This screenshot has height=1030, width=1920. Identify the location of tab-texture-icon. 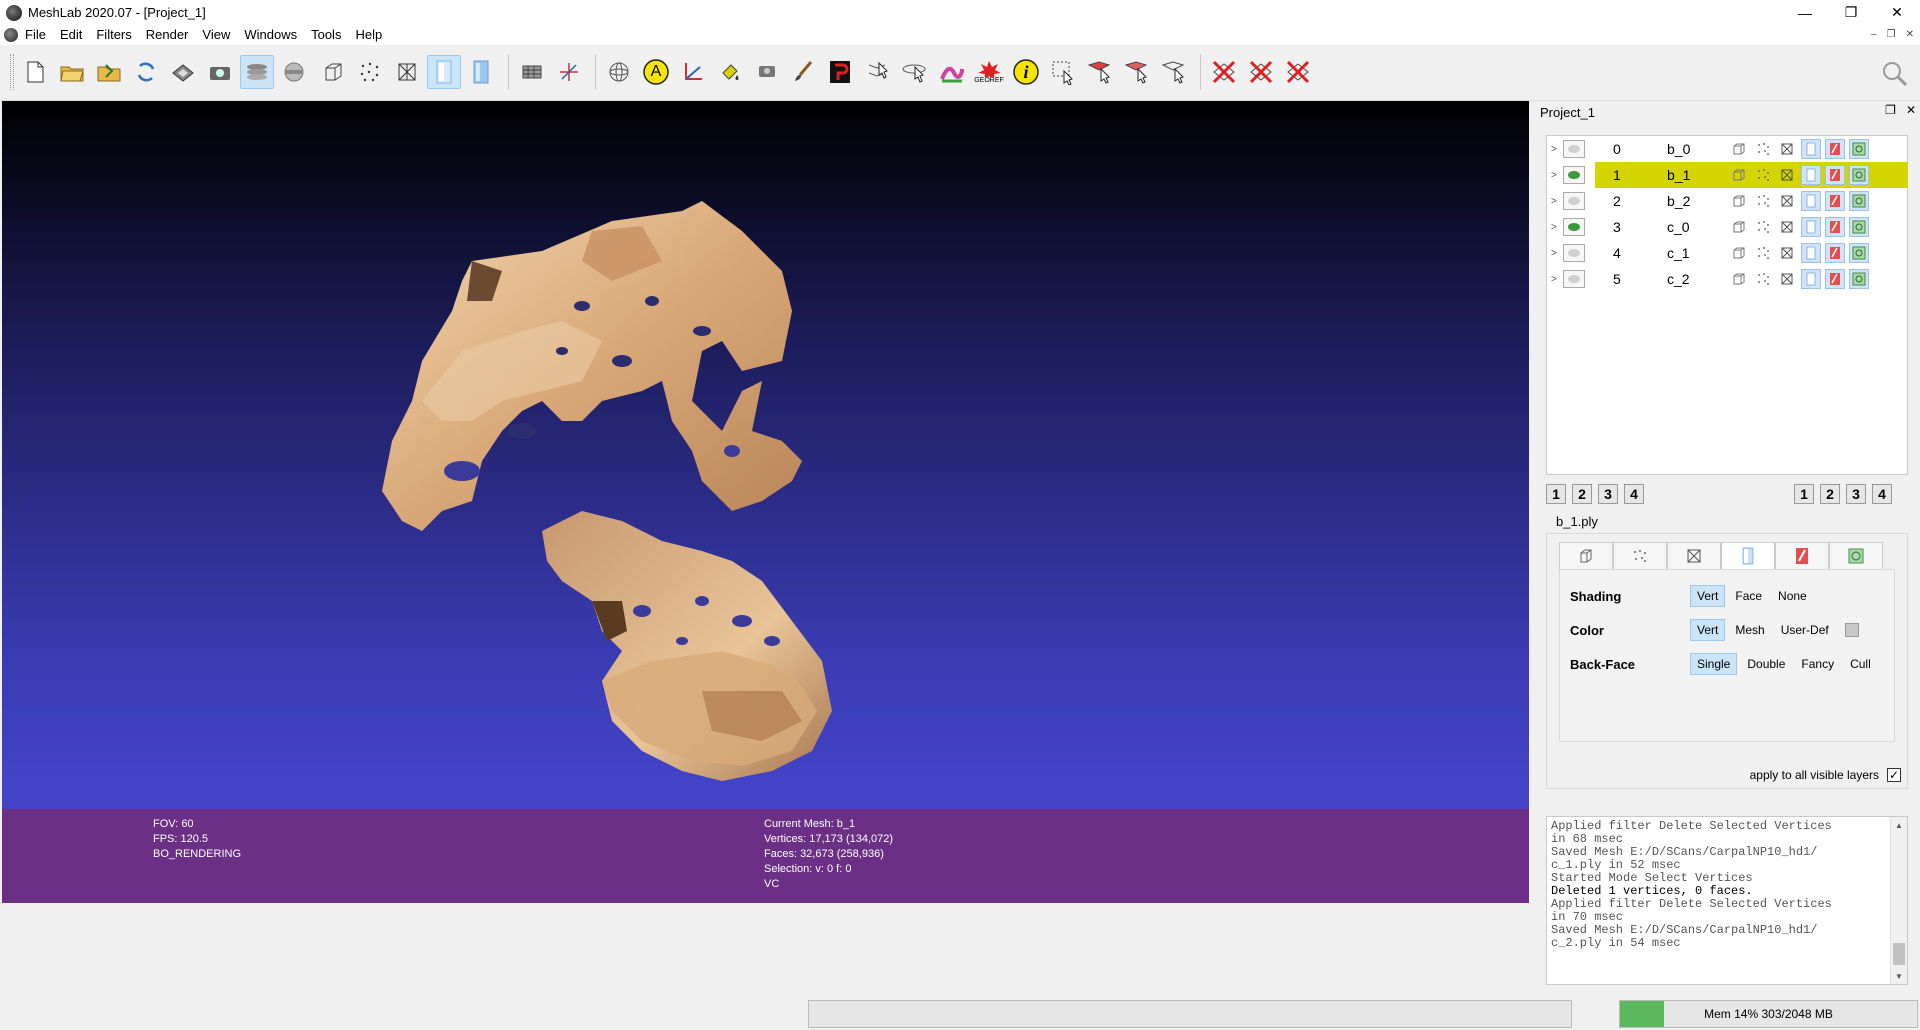
(1802, 556).